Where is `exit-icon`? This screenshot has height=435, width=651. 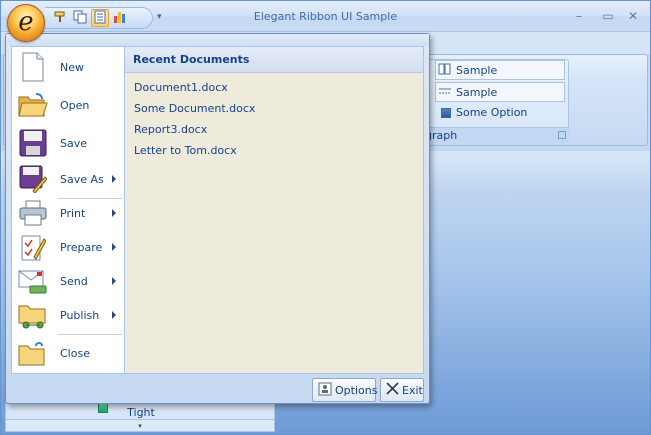 exit-icon is located at coordinates (392, 390).